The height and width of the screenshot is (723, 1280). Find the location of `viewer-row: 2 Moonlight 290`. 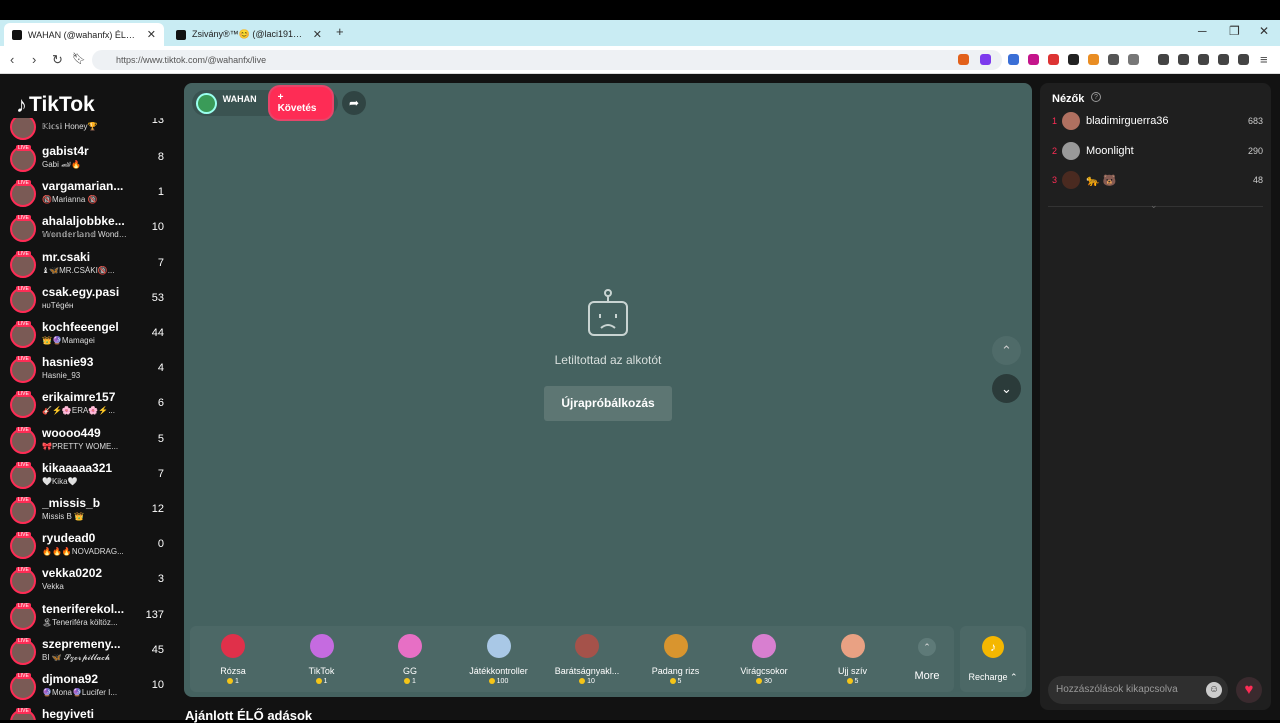

viewer-row: 2 Moonlight 290 is located at coordinates (1155, 152).